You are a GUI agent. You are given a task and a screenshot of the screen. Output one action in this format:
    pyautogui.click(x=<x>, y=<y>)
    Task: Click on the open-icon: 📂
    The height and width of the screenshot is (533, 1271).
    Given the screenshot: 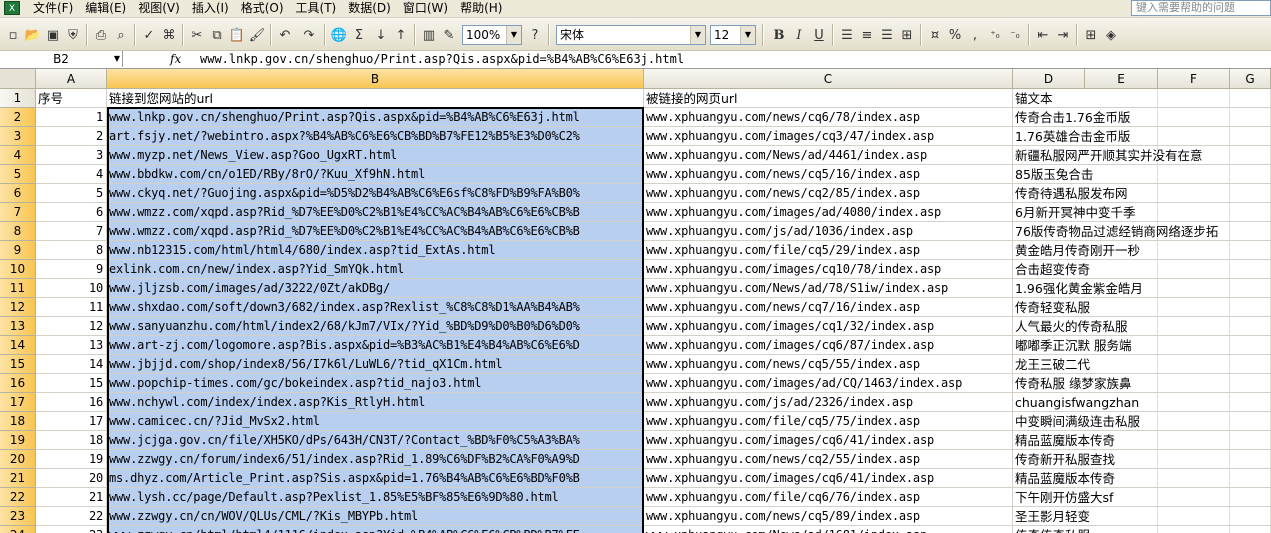 What is the action you would take?
    pyautogui.click(x=33, y=35)
    